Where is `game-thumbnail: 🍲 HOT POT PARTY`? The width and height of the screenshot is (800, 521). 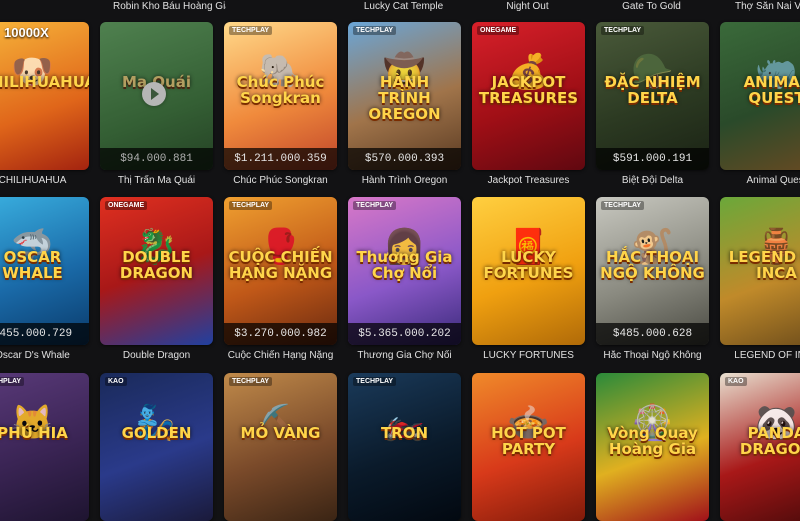
game-thumbnail: 🍲 HOT POT PARTY is located at coordinates (528, 447).